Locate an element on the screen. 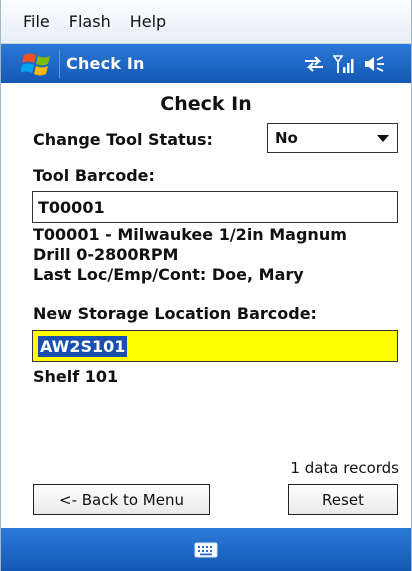 Image resolution: width=412 pixels, height=571 pixels. keyboard-icon is located at coordinates (206, 550).